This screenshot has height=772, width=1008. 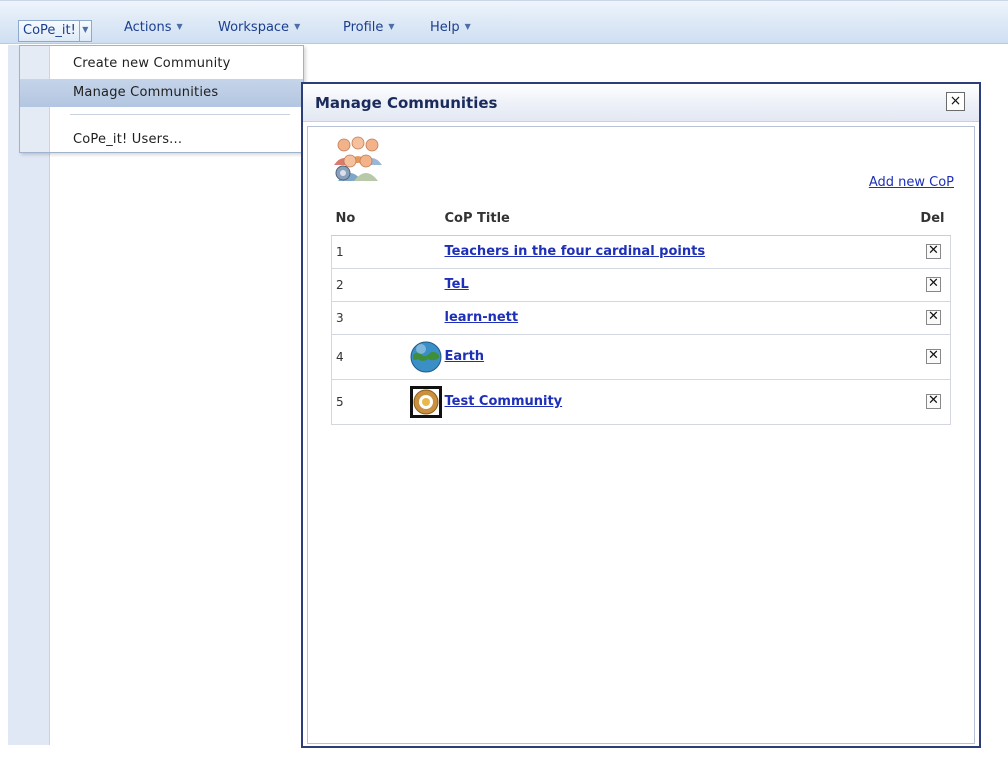 I want to click on header-del: Del, so click(x=930, y=219).